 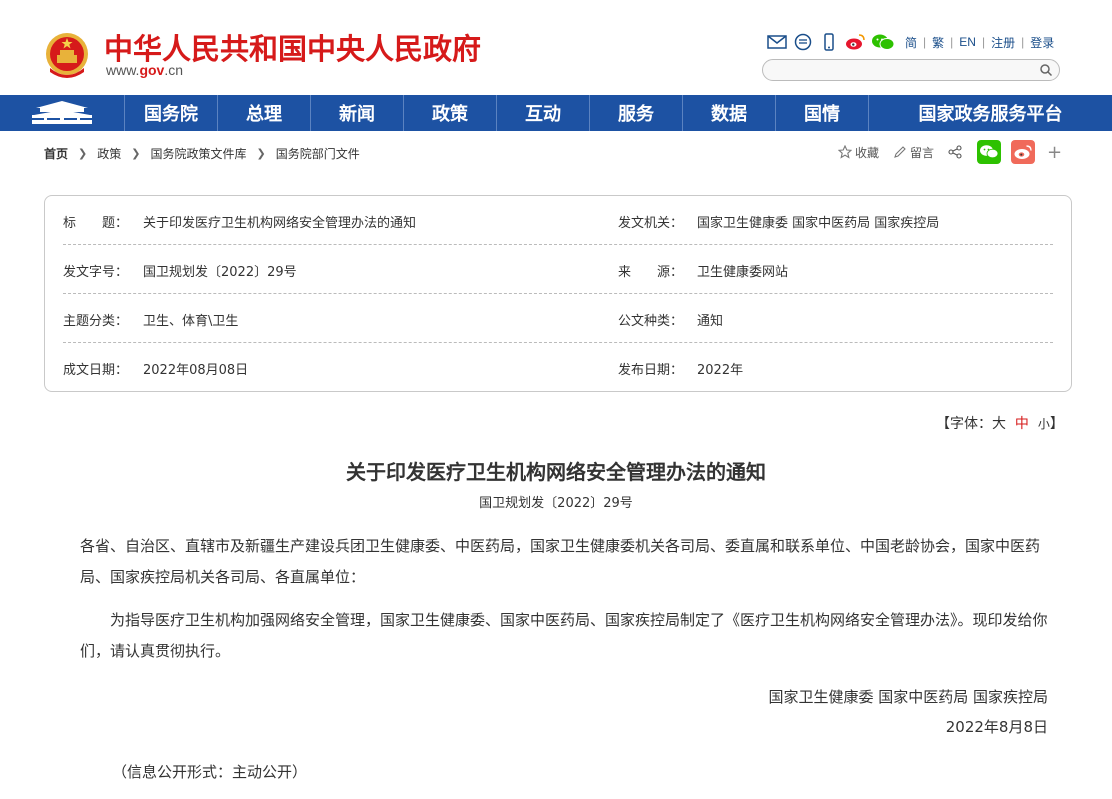 What do you see at coordinates (280, 223) in the screenshot?
I see `title-value: 关于印发医疗卫生机构网络安全管理办法的通知` at bounding box center [280, 223].